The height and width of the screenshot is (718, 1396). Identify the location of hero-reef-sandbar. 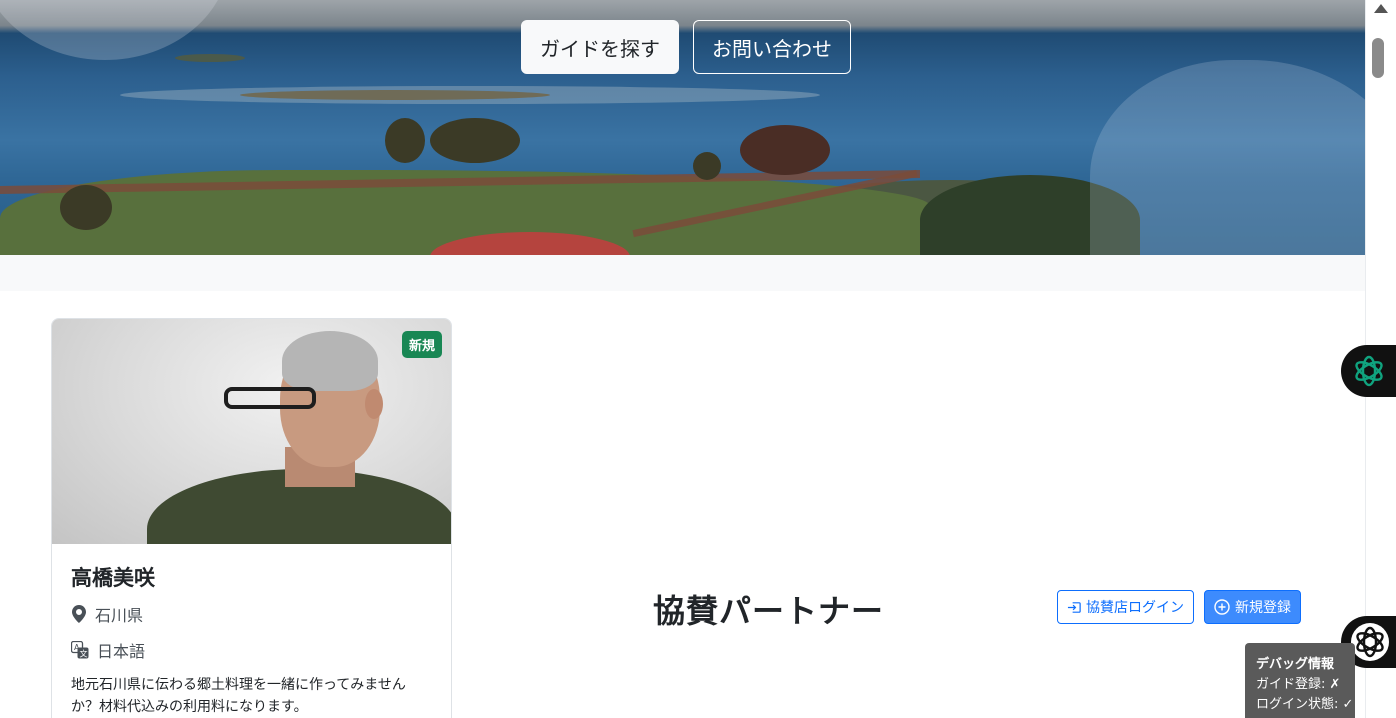
(395, 95).